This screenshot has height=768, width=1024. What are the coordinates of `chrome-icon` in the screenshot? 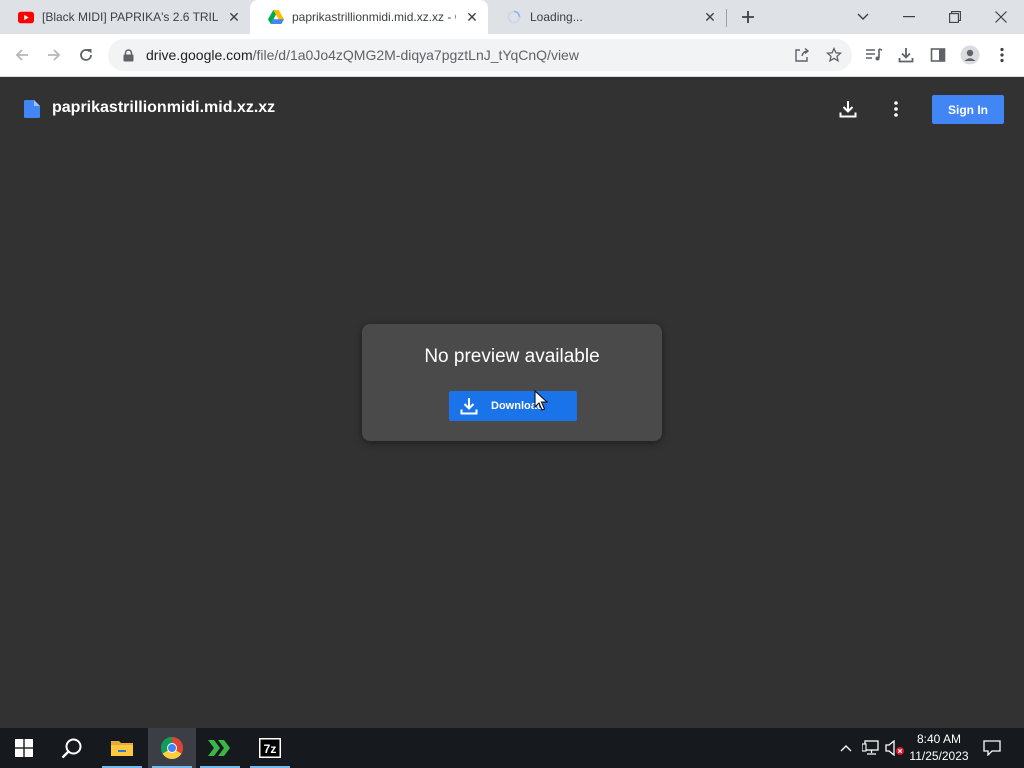 It's located at (172, 748).